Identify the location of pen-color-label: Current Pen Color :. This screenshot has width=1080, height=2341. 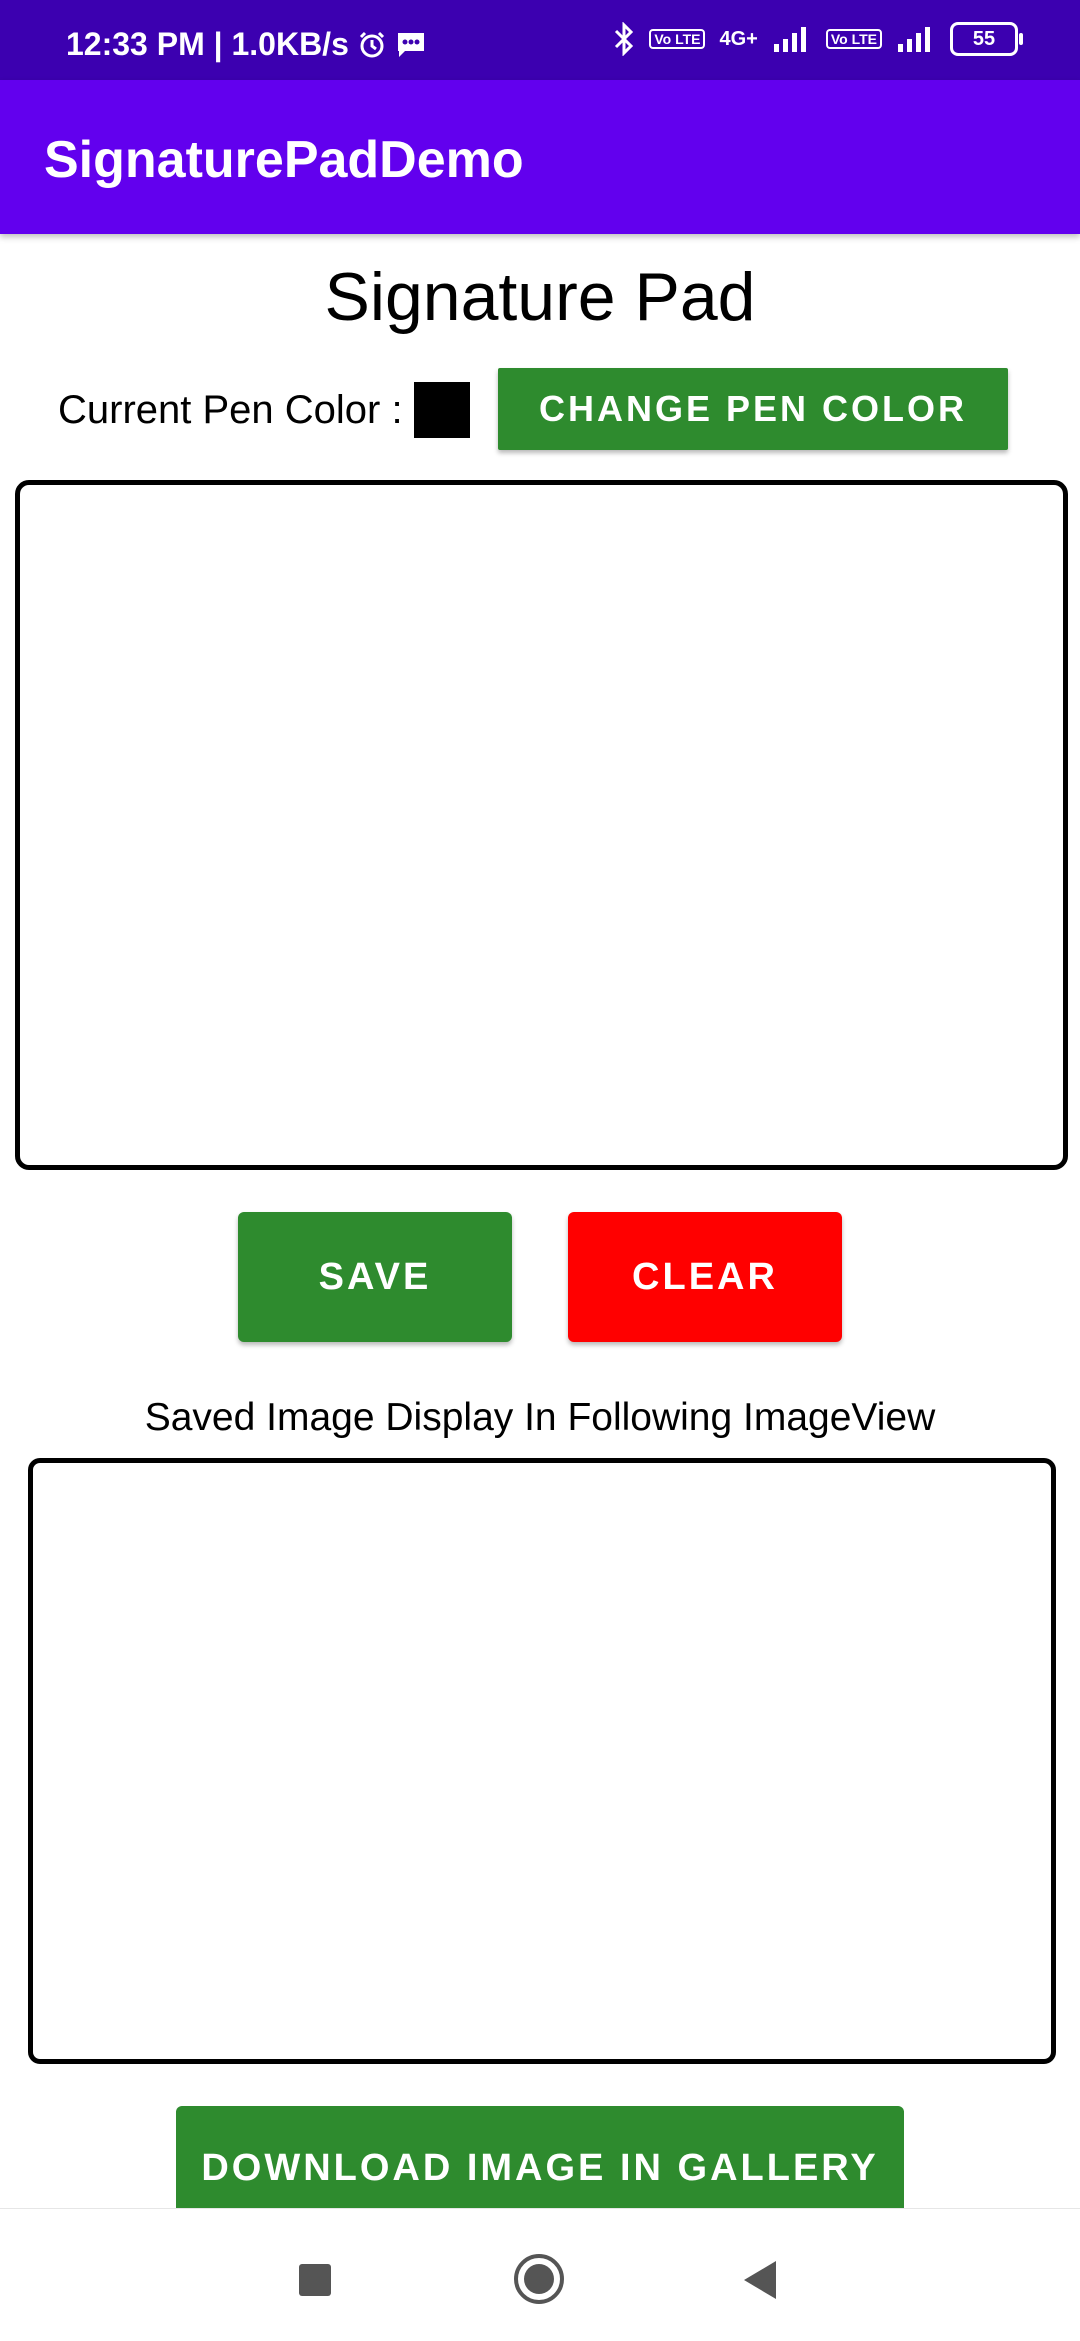
(230, 410).